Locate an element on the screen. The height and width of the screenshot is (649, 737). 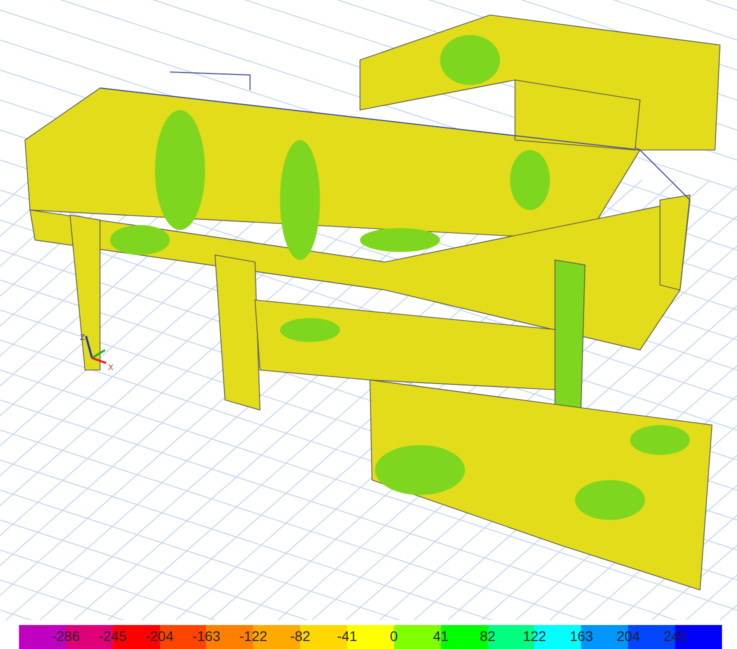
legend-value-label: -204 is located at coordinates (160, 636).